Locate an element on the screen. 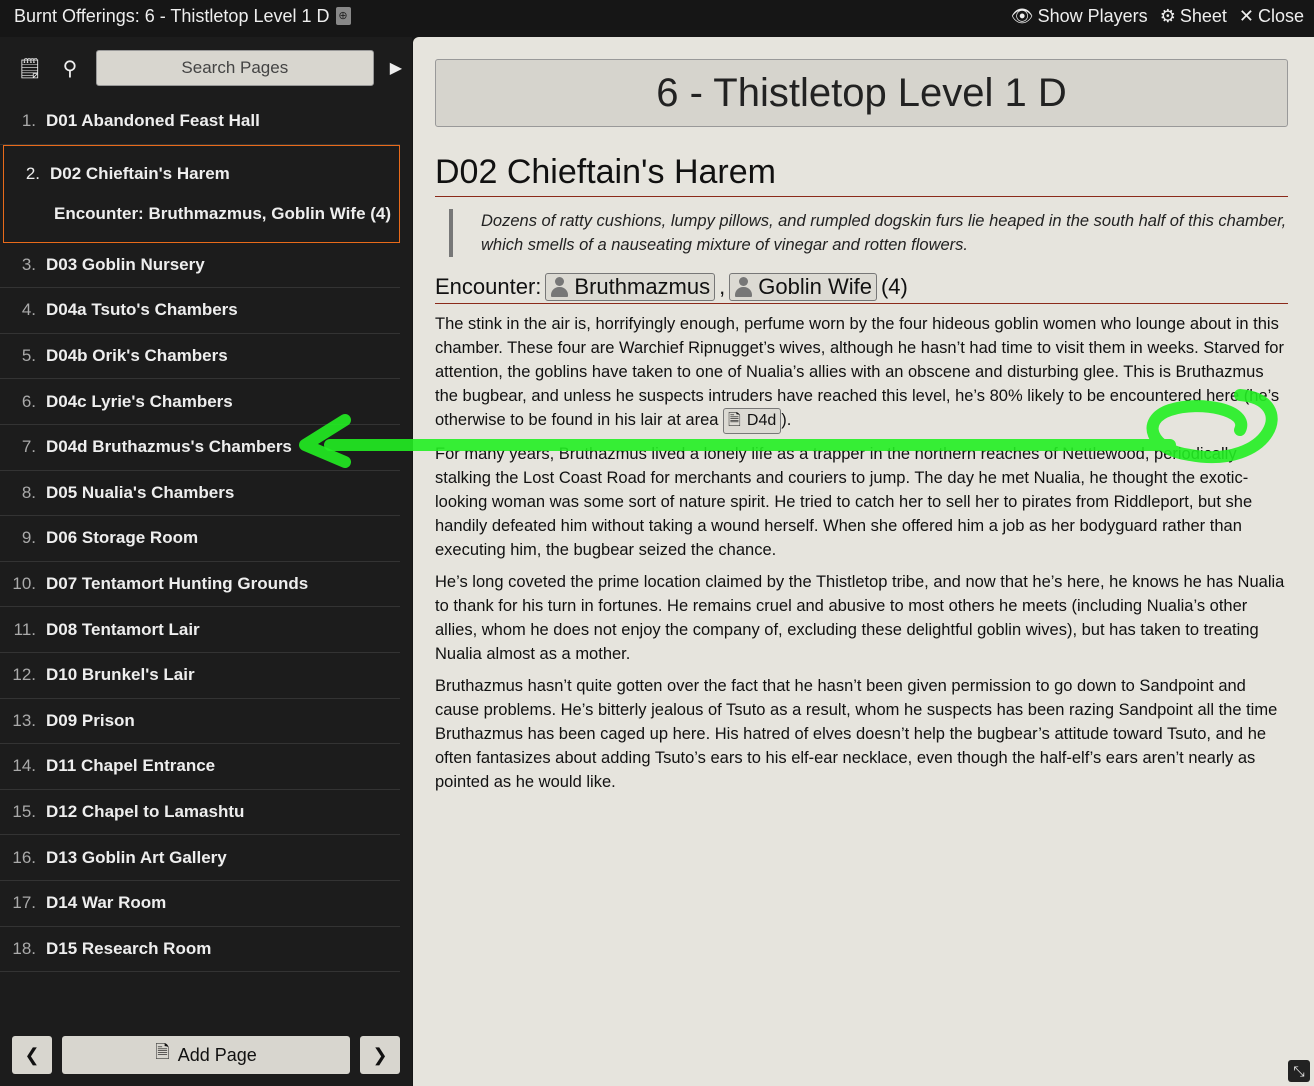 This screenshot has height=1086, width=1314. eye-icon: 👁 is located at coordinates (1022, 15).